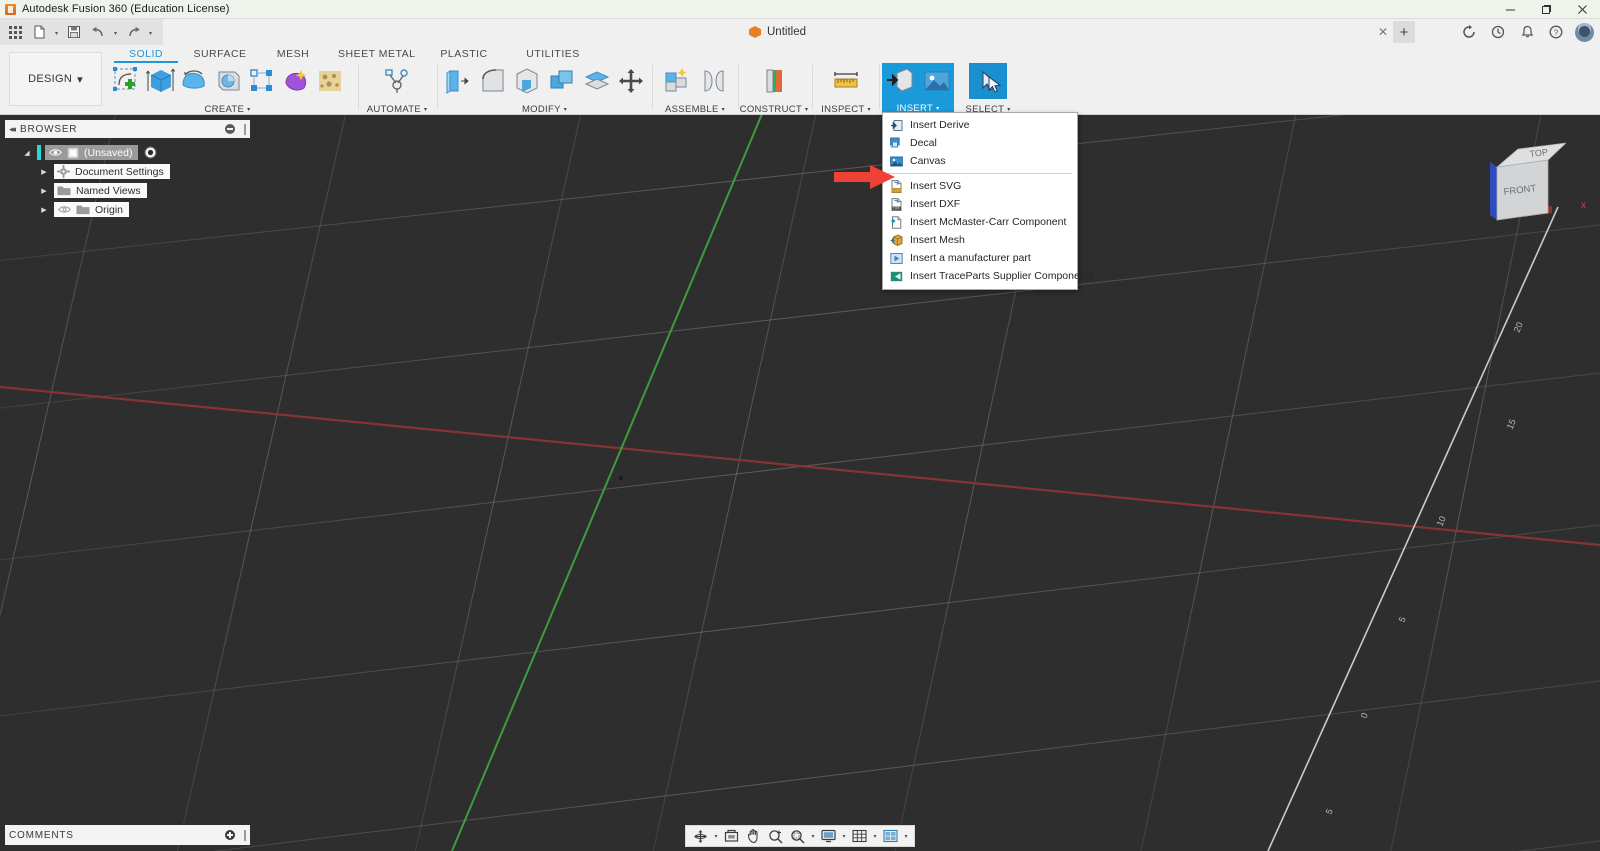 This screenshot has width=1600, height=851. Describe the element at coordinates (230, 835) in the screenshot. I see `add-comment-icon` at that location.